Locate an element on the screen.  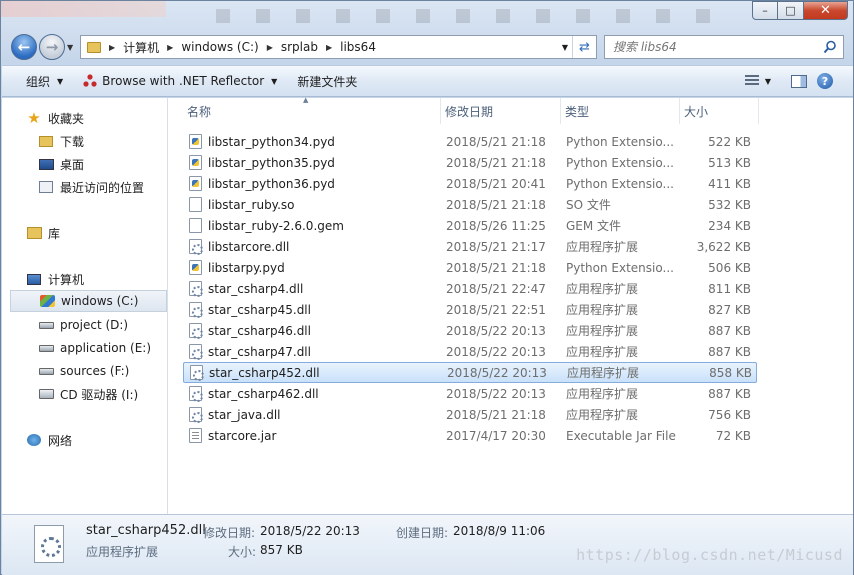
file-row: star_java.dll 2018/5/21 21:18 应用程序扩展 756 KB is located at coordinates (470, 414).